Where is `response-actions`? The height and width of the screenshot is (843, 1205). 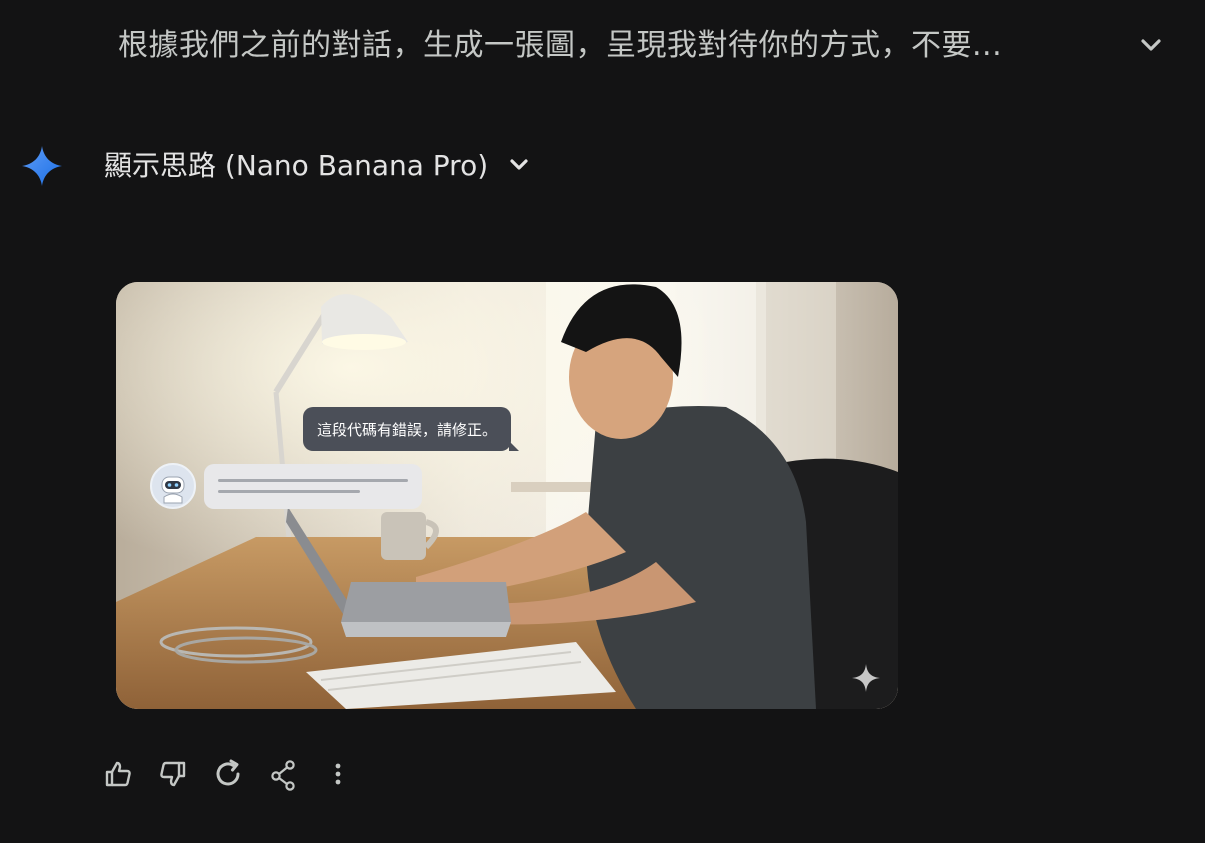 response-actions is located at coordinates (237, 774).